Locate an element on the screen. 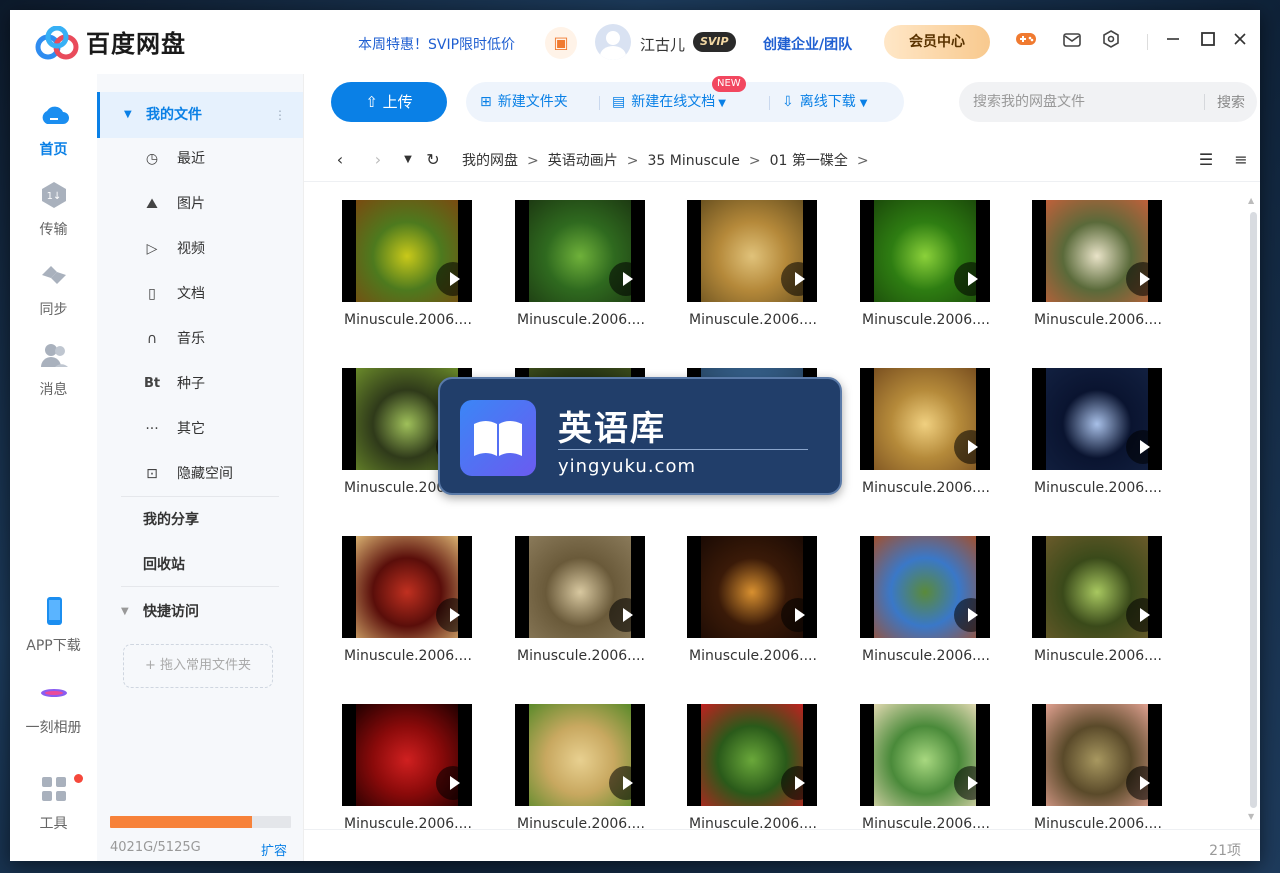 This screenshot has height=873, width=1280. create-team-link: 创建企业/团队 is located at coordinates (807, 44).